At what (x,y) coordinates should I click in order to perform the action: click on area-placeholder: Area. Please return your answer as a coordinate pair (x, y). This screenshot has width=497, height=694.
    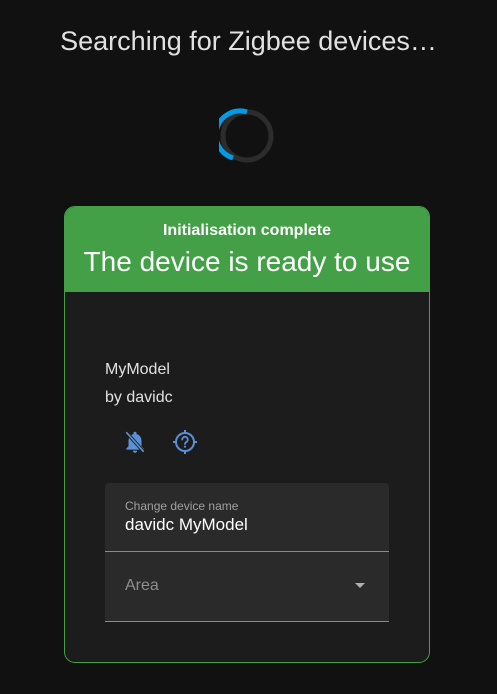
    Looking at the image, I should click on (142, 585).